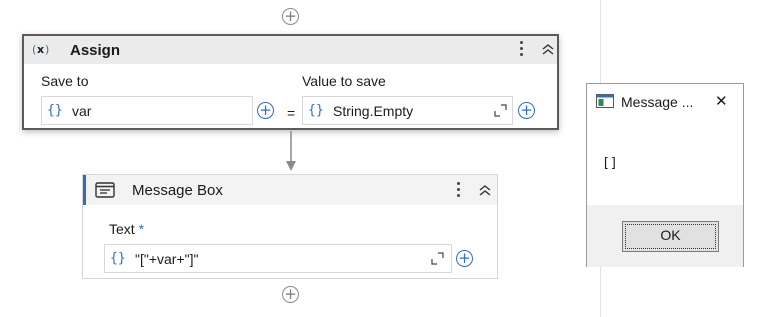 The image size is (766, 317). What do you see at coordinates (721, 101) in the screenshot?
I see `close-icon: ✕` at bounding box center [721, 101].